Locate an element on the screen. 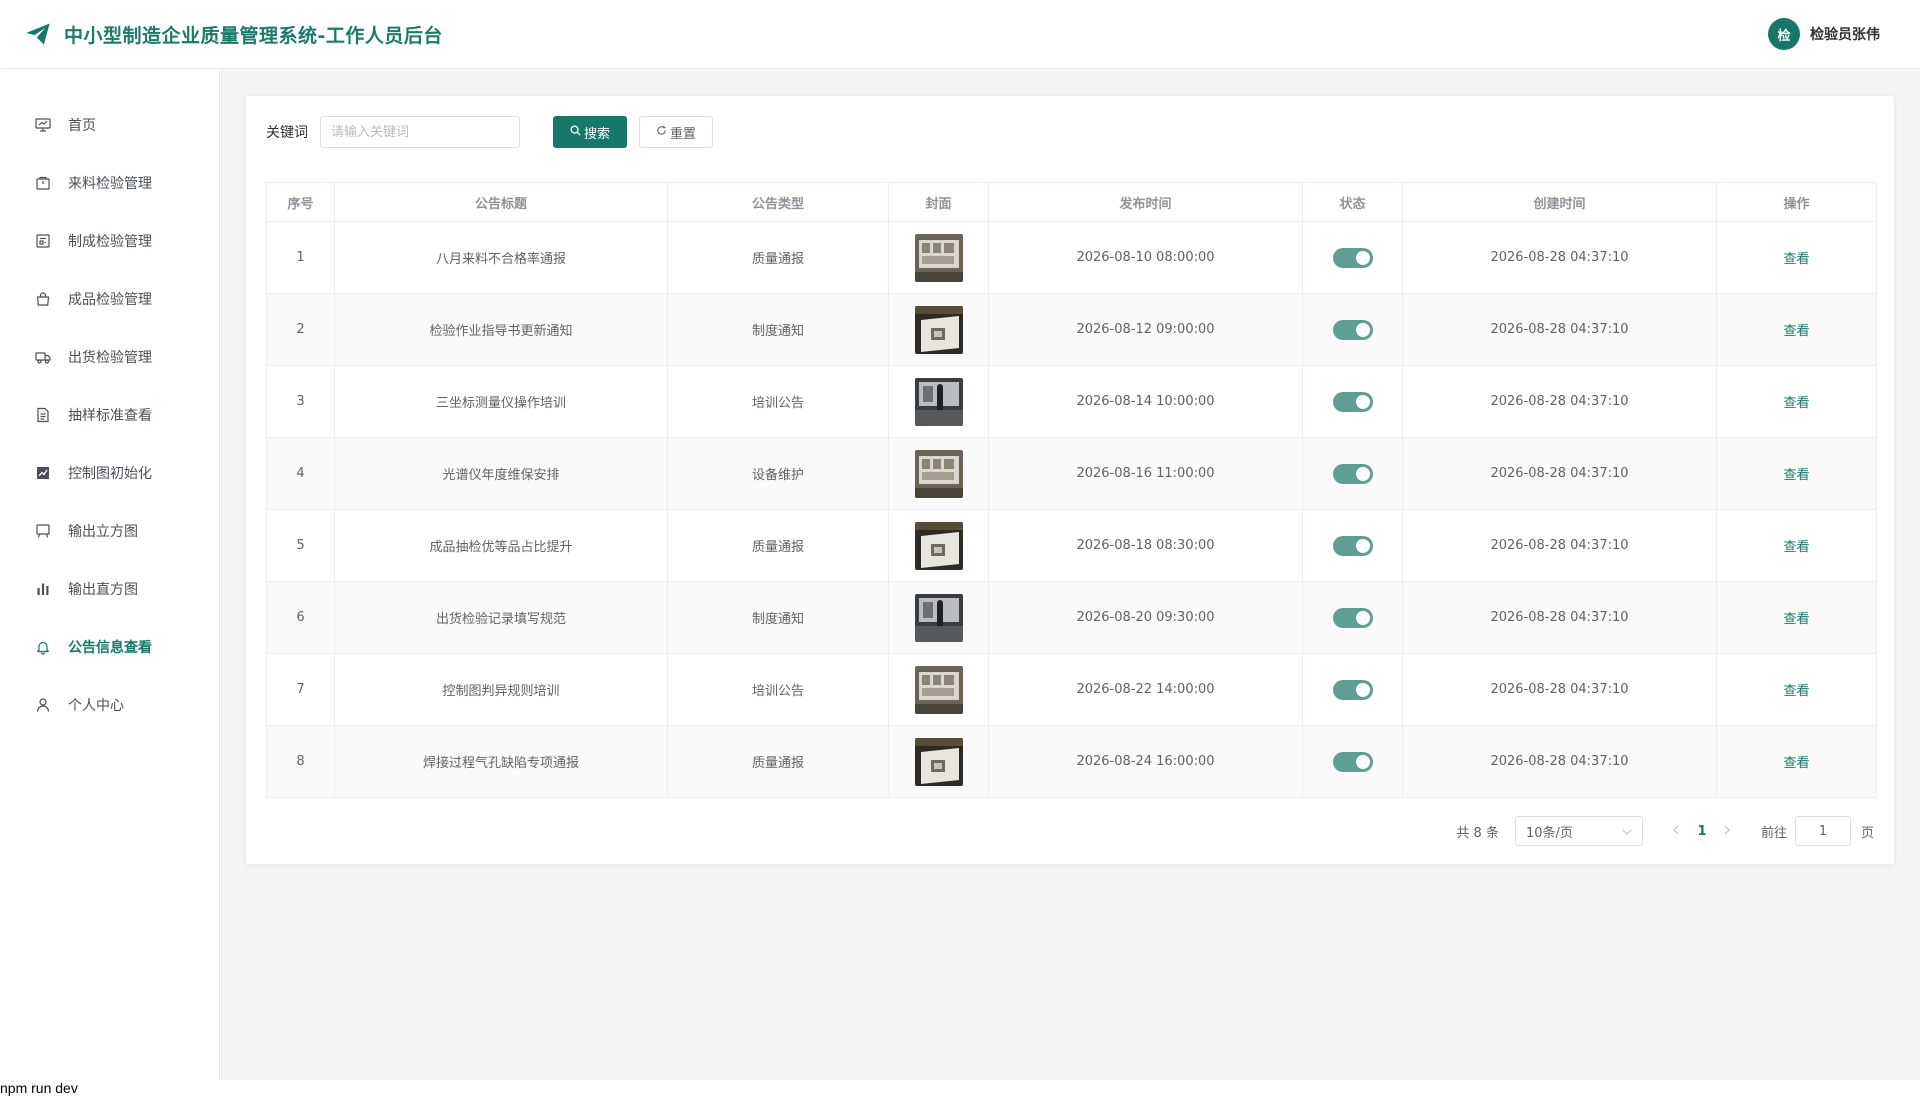 Image resolution: width=1920 pixels, height=1098 pixels. cell-announcement-title: 检验作业指导书更新通知 is located at coordinates (501, 329).